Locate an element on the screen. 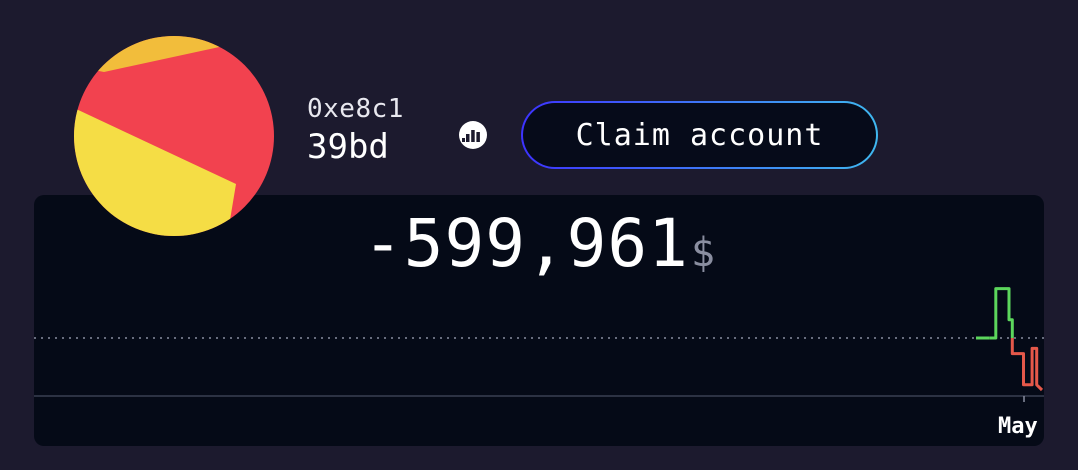 The image size is (1078, 470). avatar is located at coordinates (174, 136).